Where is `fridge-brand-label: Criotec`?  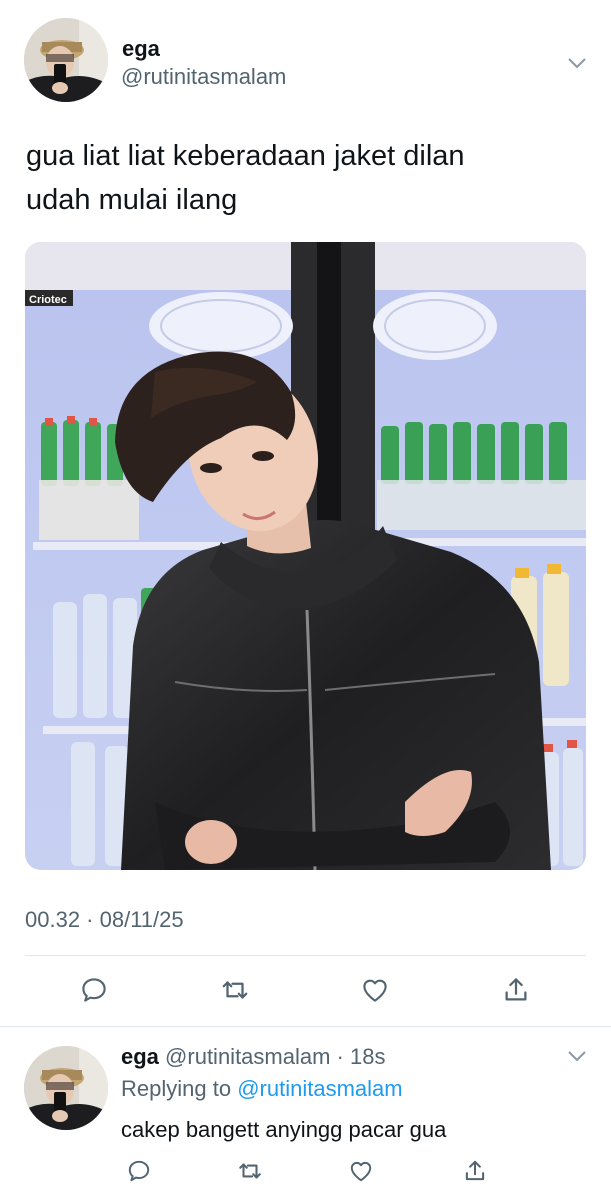 fridge-brand-label: Criotec is located at coordinates (48, 300).